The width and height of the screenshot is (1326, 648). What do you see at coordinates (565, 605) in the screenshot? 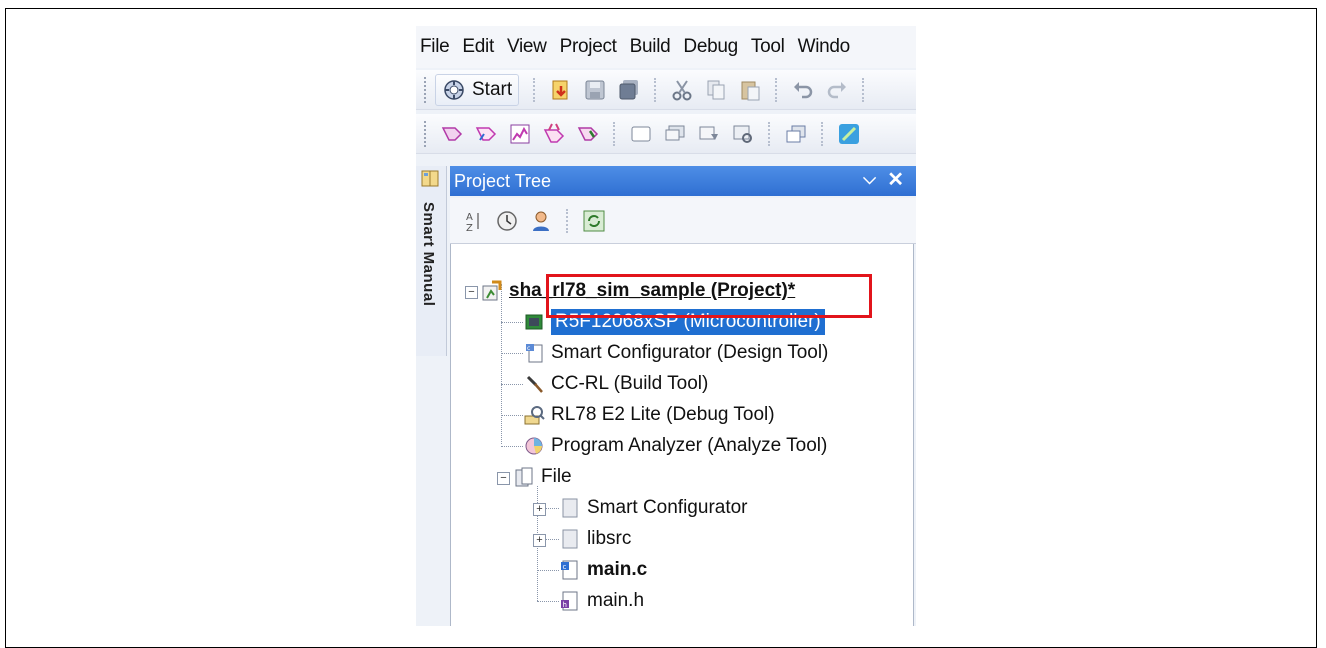
I see `svg-text: h` at bounding box center [565, 605].